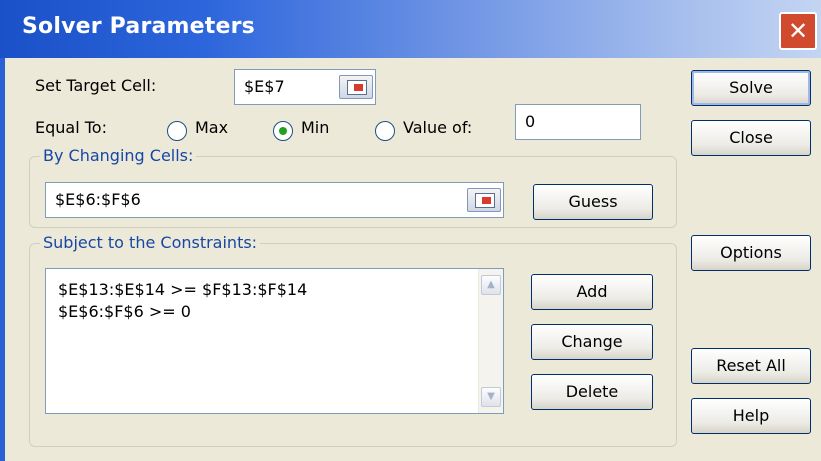 This screenshot has width=821, height=461. I want to click on window-title: Solver Parameters, so click(138, 26).